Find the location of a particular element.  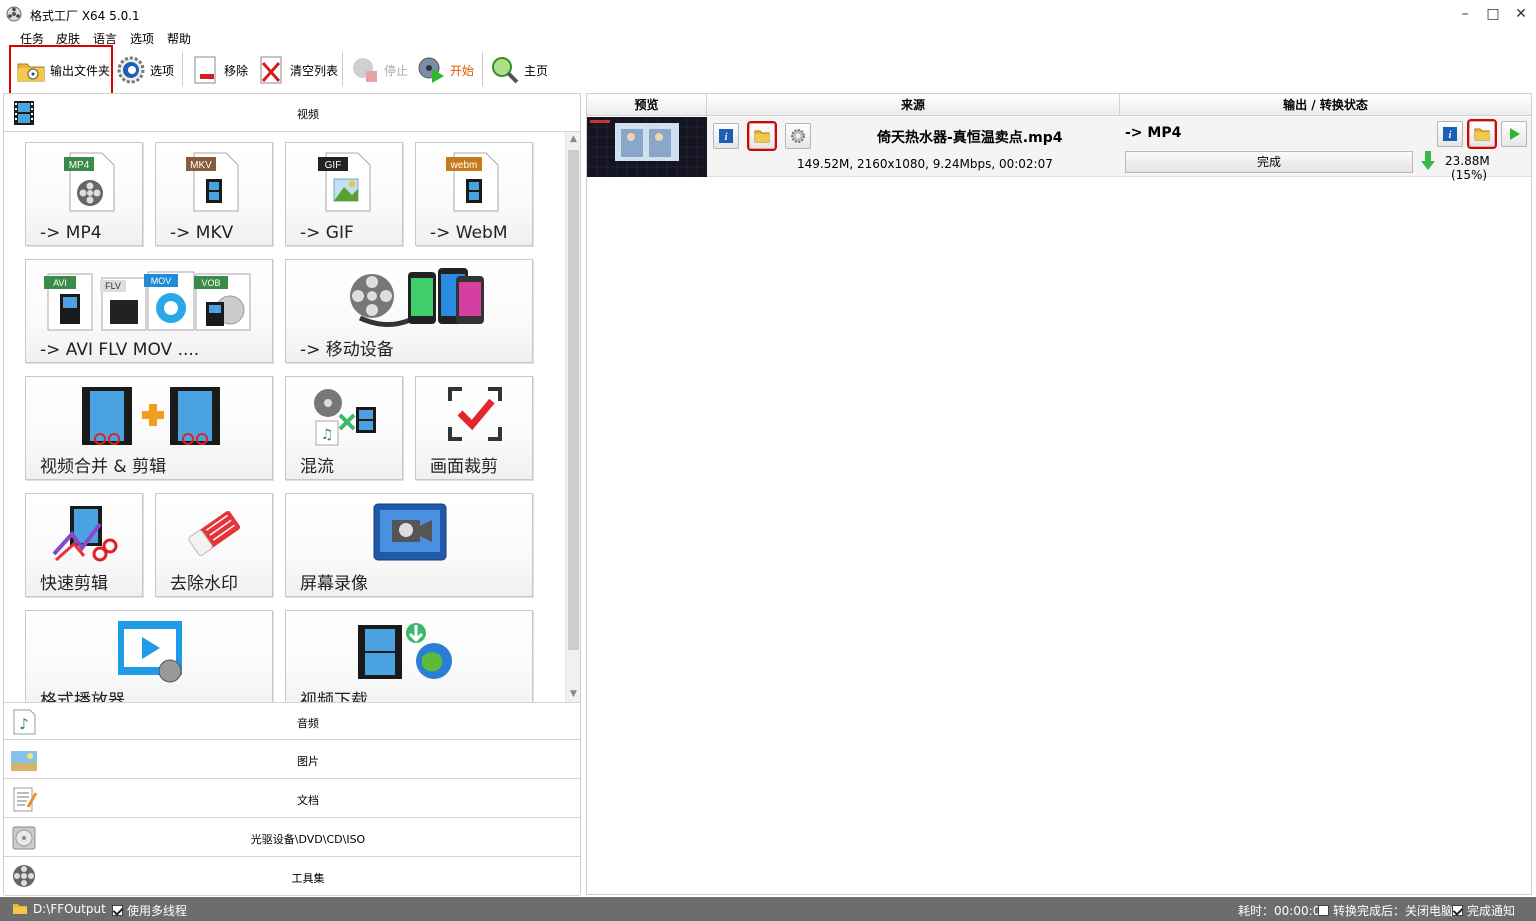

tile-label: 屏幕录像 is located at coordinates (334, 584).